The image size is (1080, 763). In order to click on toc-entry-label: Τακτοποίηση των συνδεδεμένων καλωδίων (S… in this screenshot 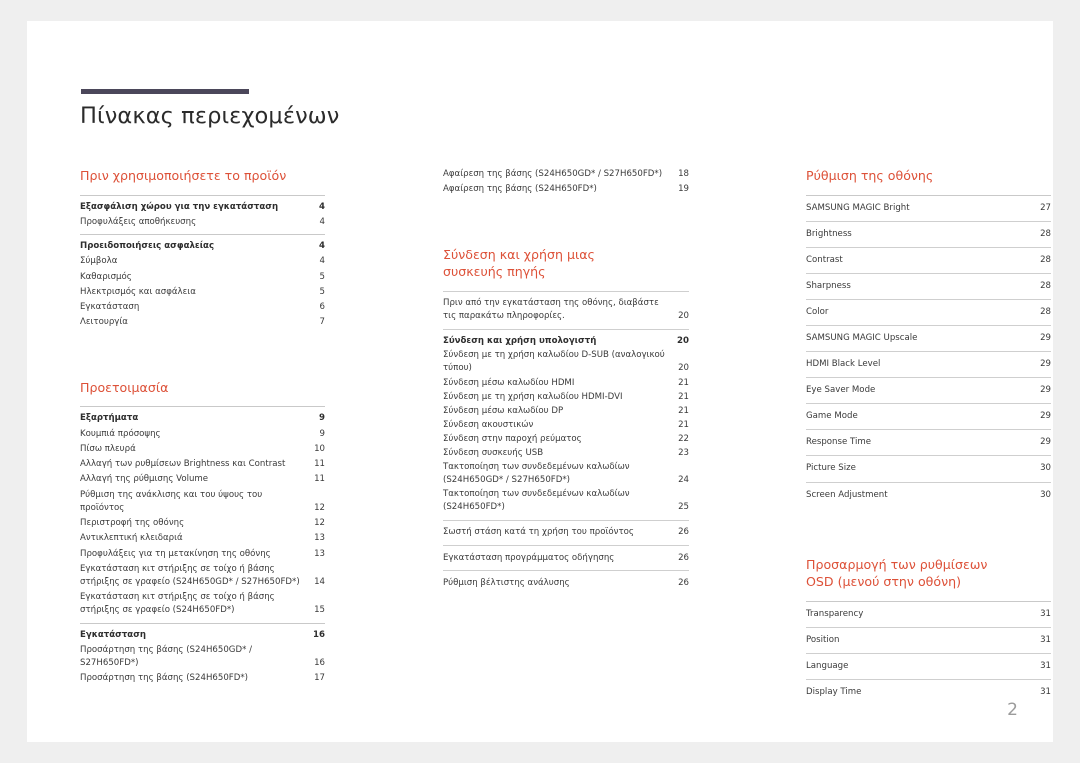, I will do `click(536, 474)`.